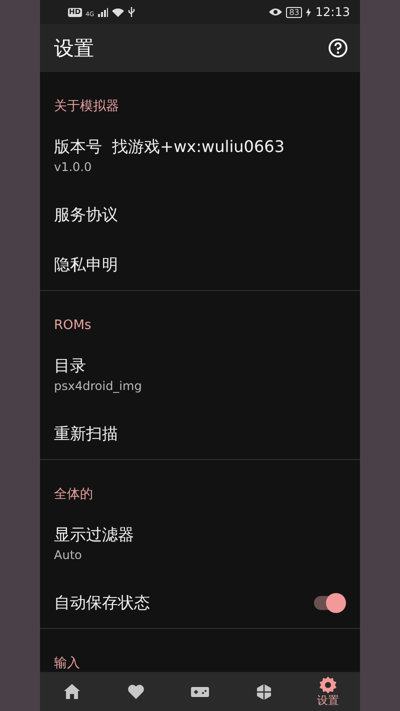  Describe the element at coordinates (136, 691) in the screenshot. I see `heart-icon` at that location.